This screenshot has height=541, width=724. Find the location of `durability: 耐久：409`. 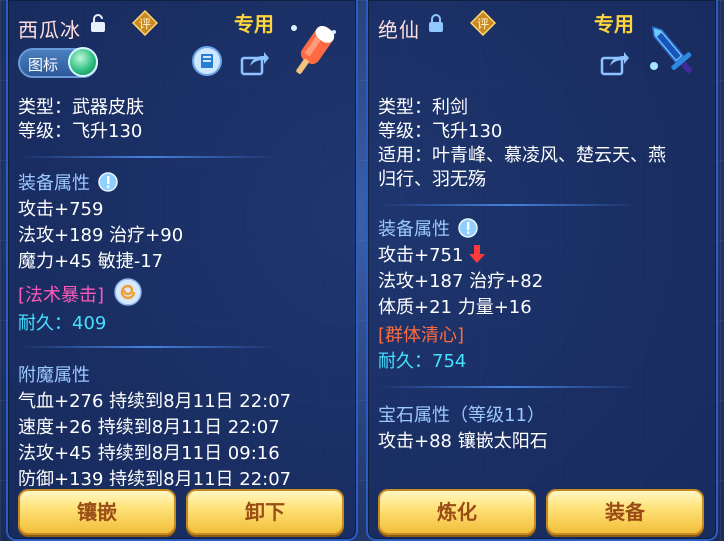

durability: 耐久：409 is located at coordinates (62, 324).